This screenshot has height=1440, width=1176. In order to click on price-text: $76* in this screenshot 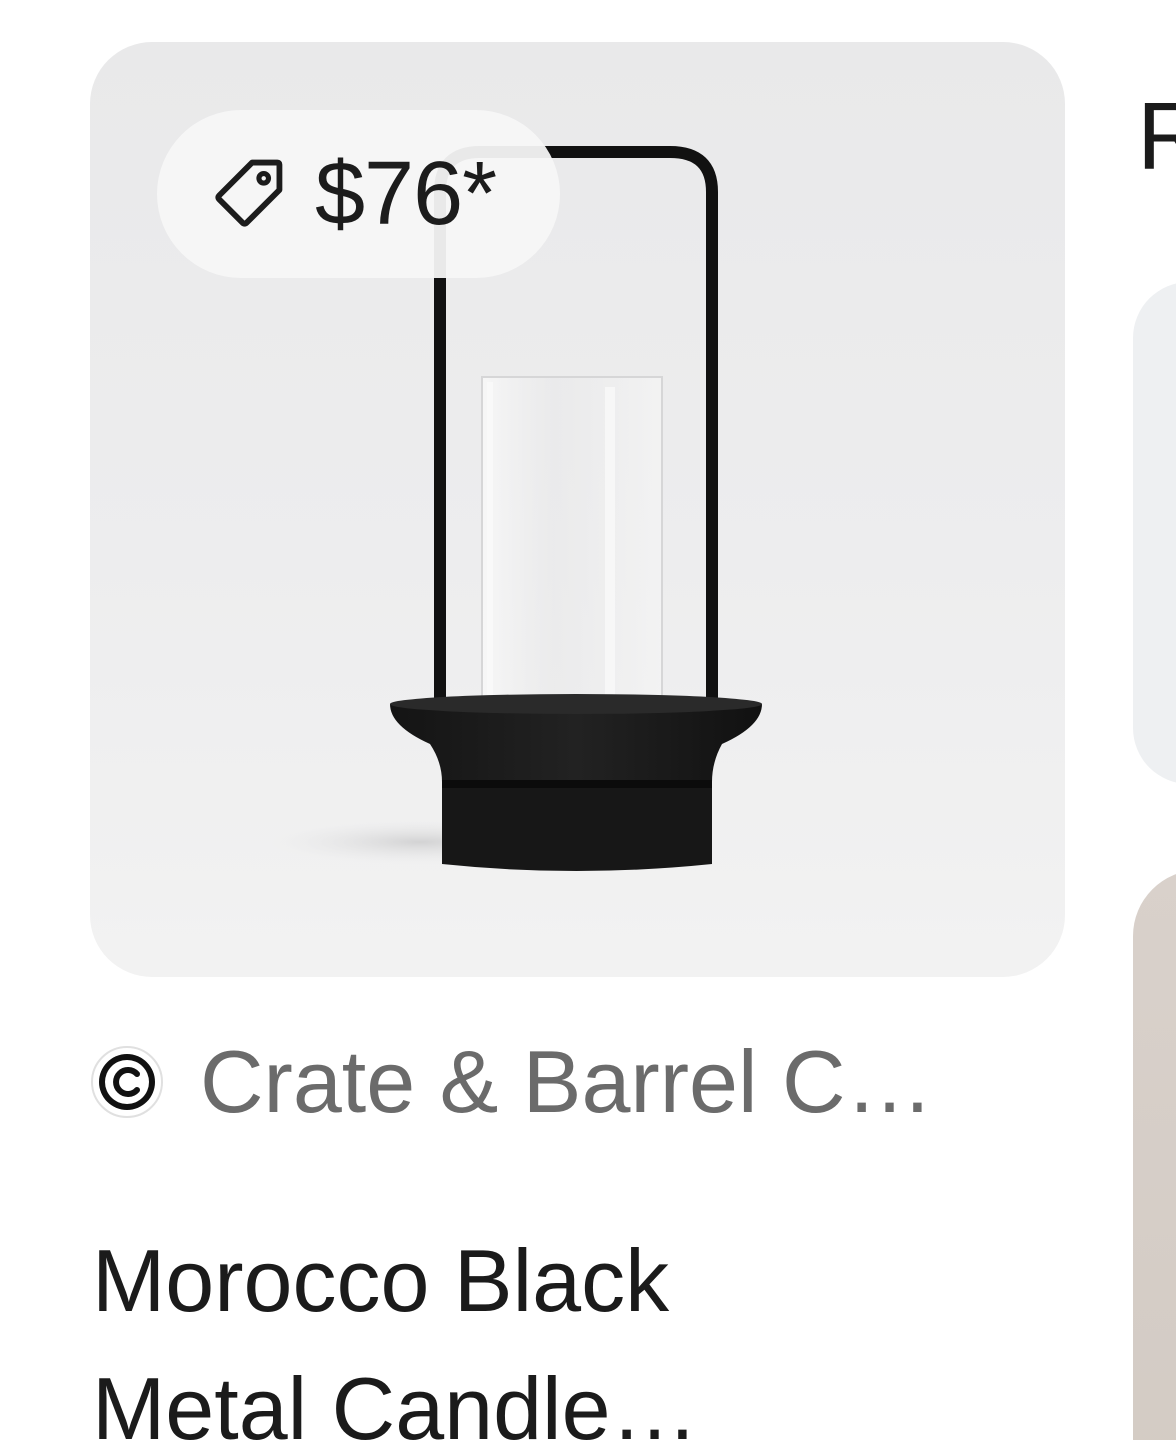, I will do `click(406, 193)`.